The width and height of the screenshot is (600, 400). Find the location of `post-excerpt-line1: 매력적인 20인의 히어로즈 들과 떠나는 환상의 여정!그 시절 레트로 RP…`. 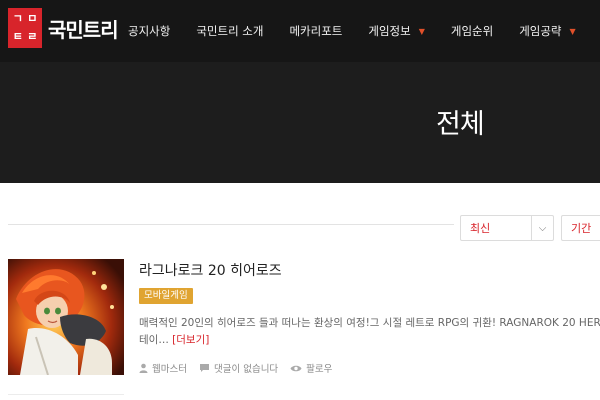

post-excerpt-line1: 매력적인 20인의 히어로즈 들과 떠나는 환상의 여정!그 시절 레트로 RP… is located at coordinates (369, 323).